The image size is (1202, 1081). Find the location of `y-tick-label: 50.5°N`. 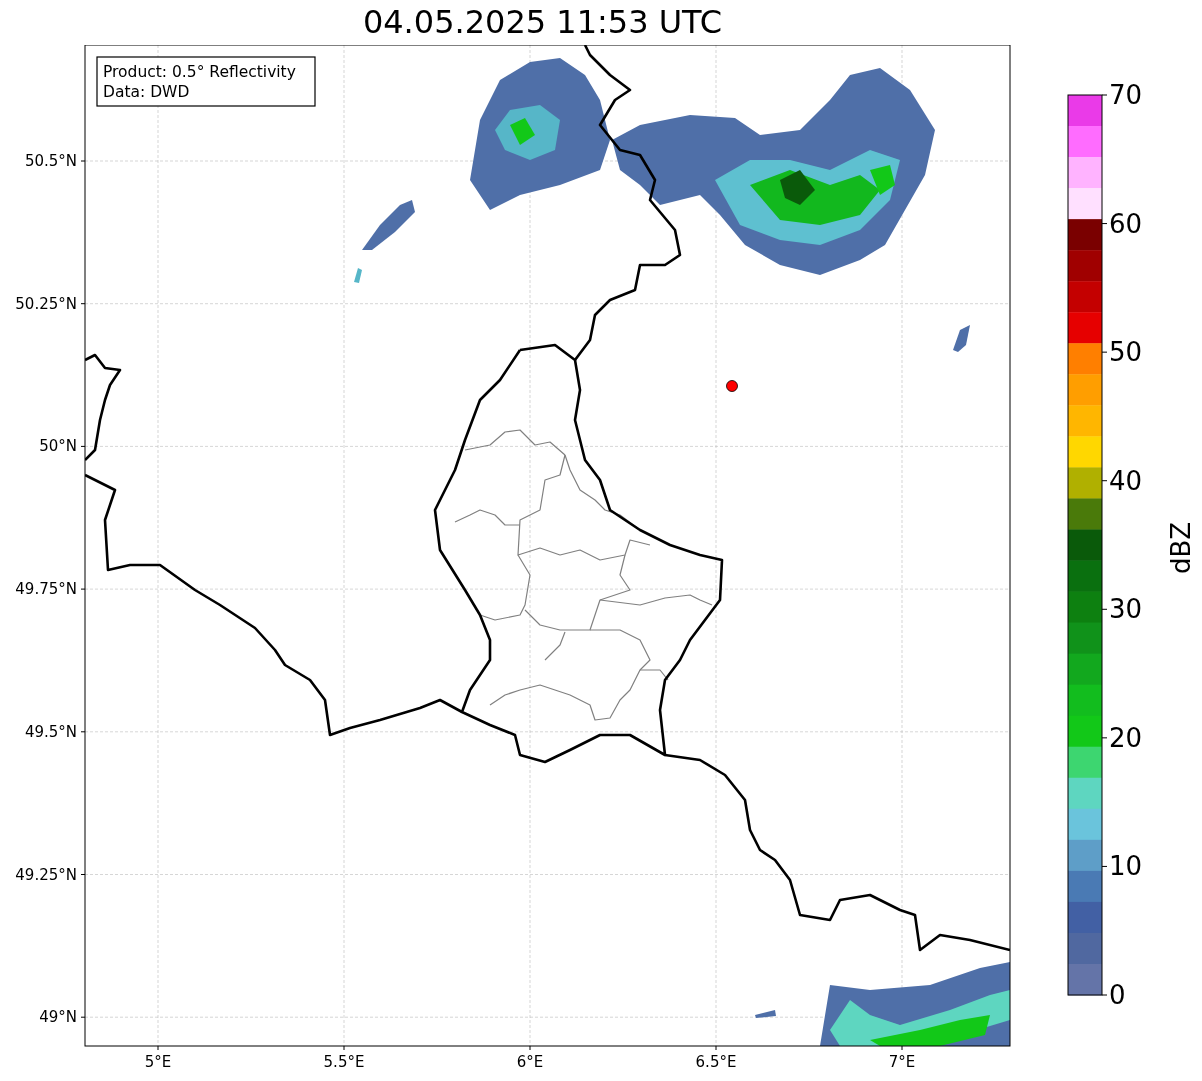

y-tick-label: 50.5°N is located at coordinates (50, 161).